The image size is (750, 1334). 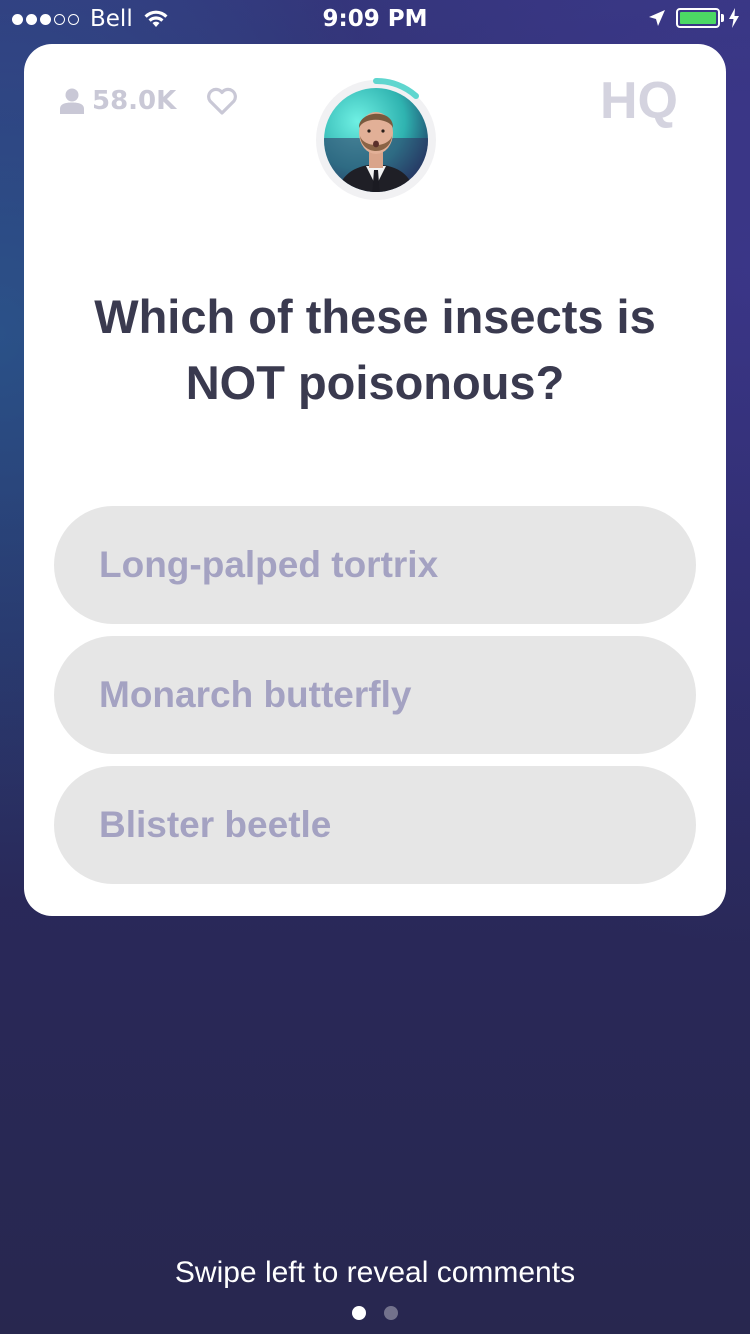 I want to click on status-time: 9:09 PM, so click(x=375, y=19).